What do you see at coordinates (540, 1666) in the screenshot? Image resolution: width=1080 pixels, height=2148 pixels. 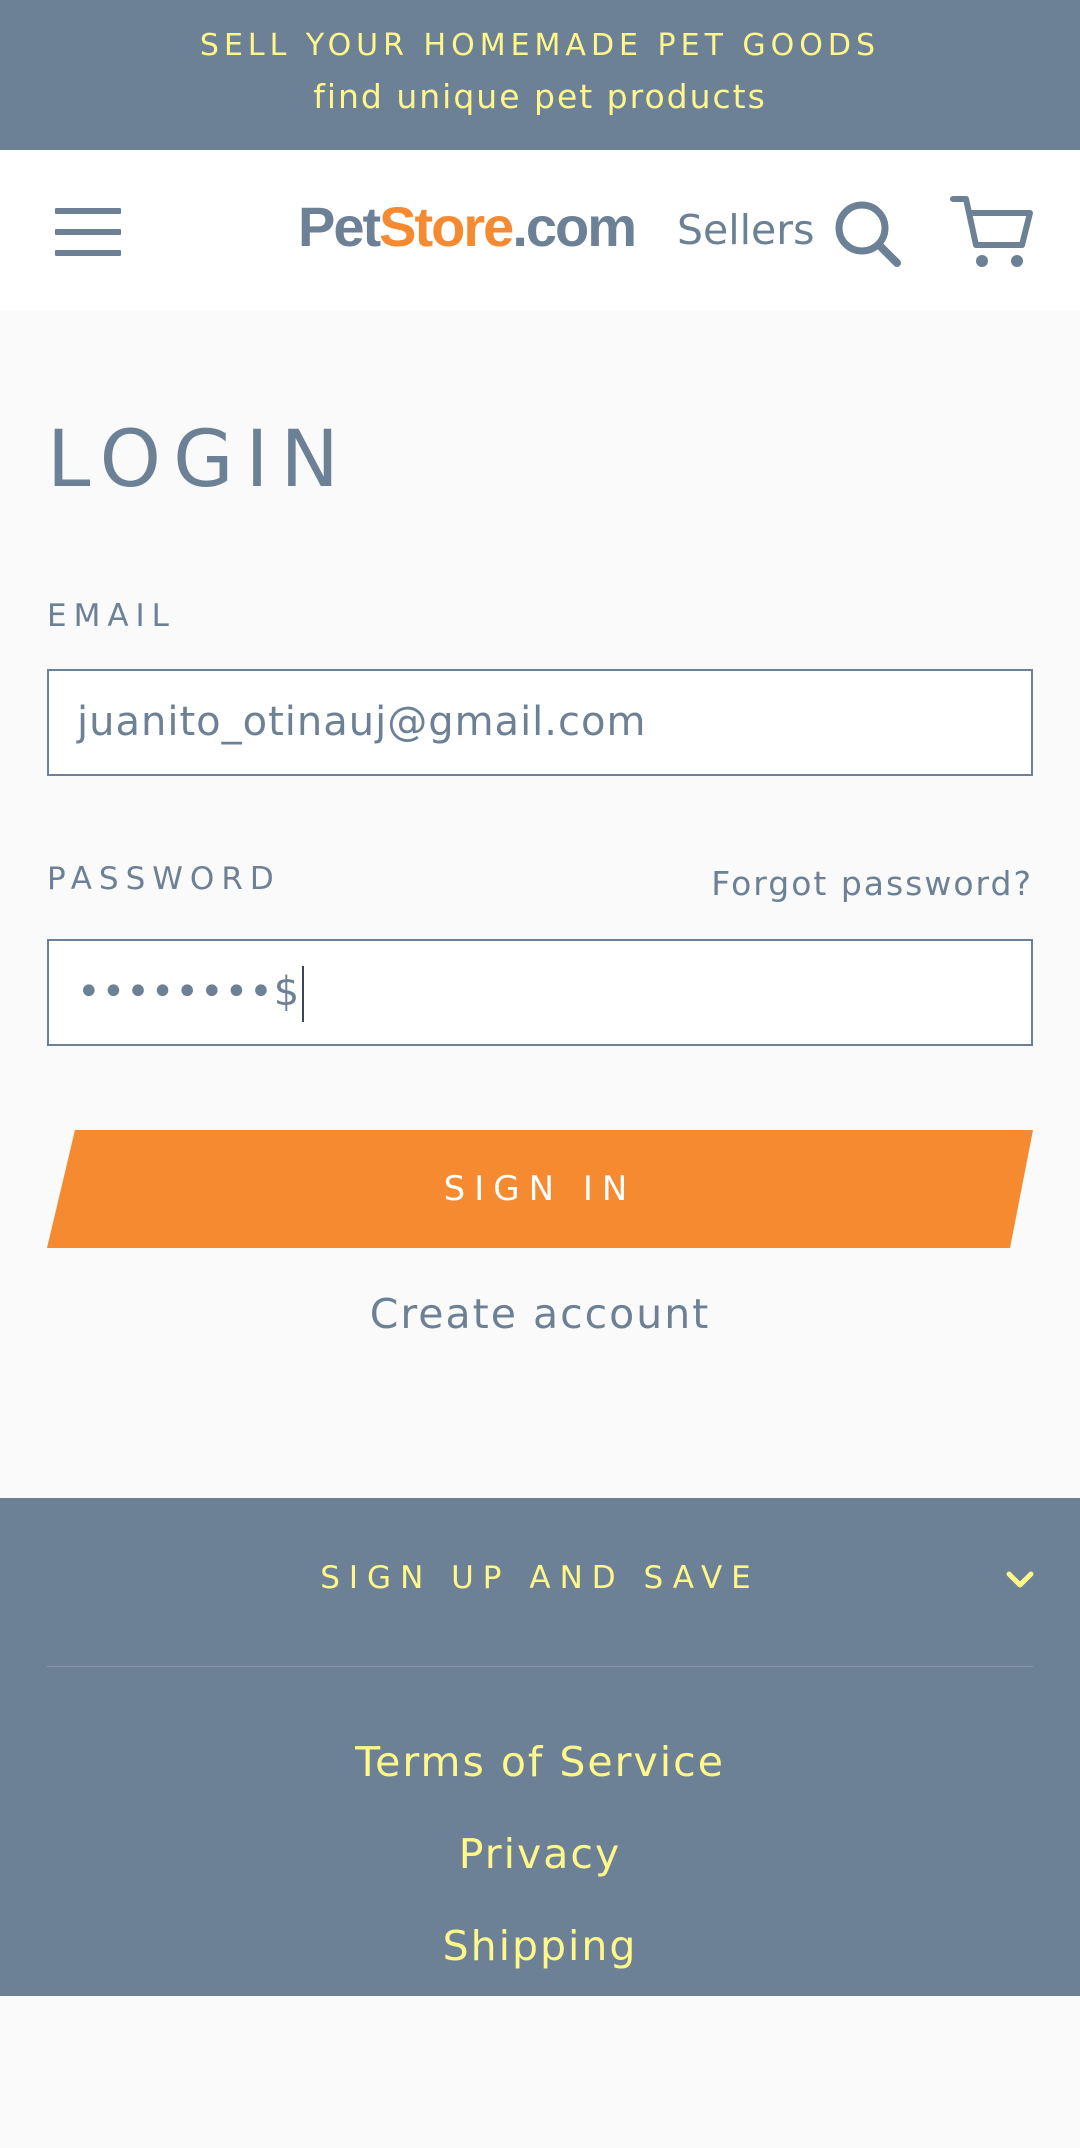 I see `footer-divider` at bounding box center [540, 1666].